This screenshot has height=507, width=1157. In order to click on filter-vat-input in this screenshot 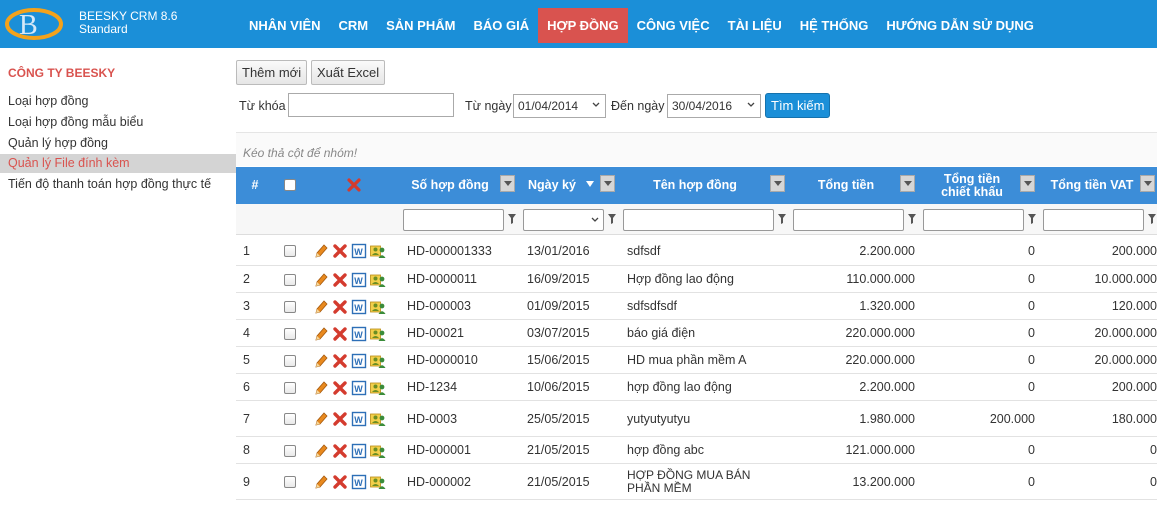, I will do `click(1093, 220)`.